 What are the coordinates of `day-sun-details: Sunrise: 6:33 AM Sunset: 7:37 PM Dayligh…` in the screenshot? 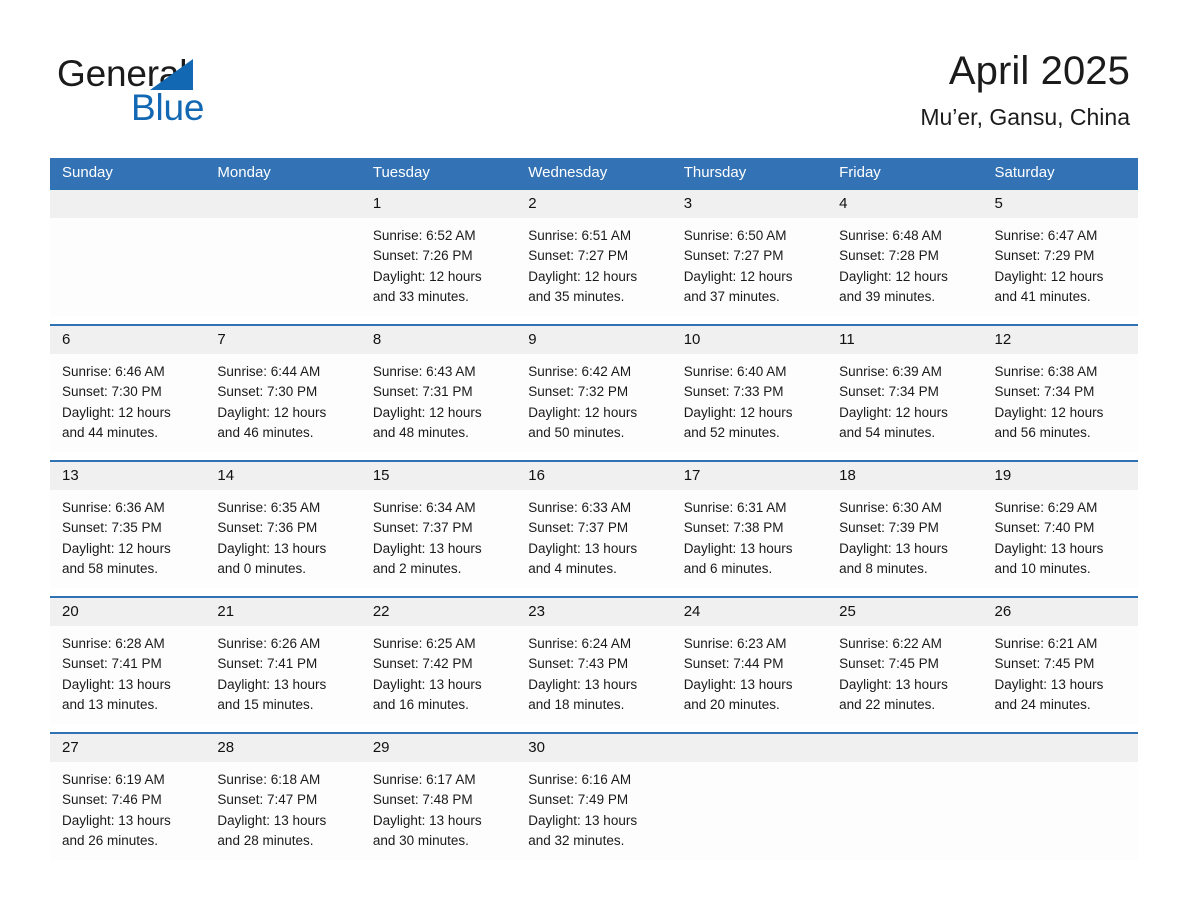 It's located at (583, 538).